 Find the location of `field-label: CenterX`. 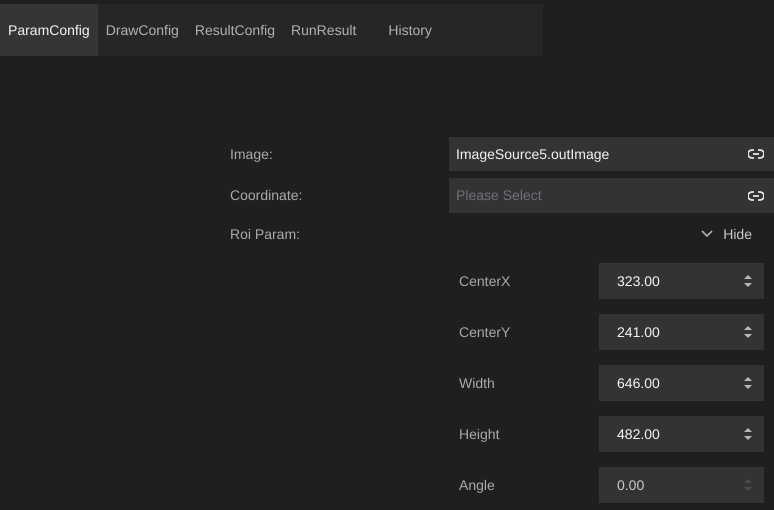

field-label: CenterX is located at coordinates (485, 281).